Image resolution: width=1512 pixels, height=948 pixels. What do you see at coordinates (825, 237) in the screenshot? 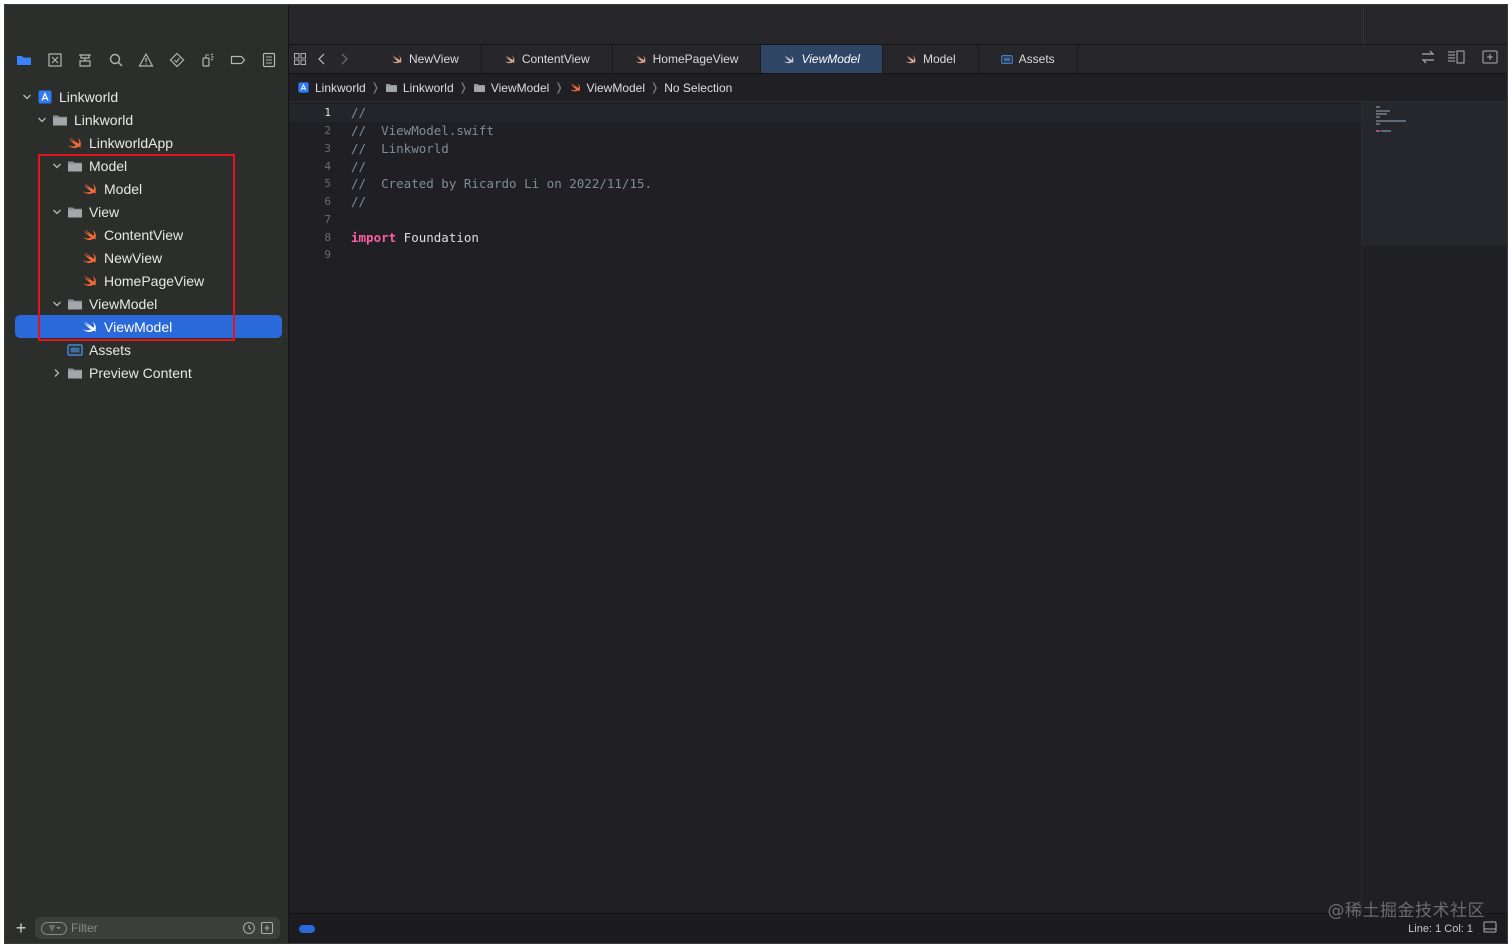
I see `code-line: 8 import Foundation` at bounding box center [825, 237].